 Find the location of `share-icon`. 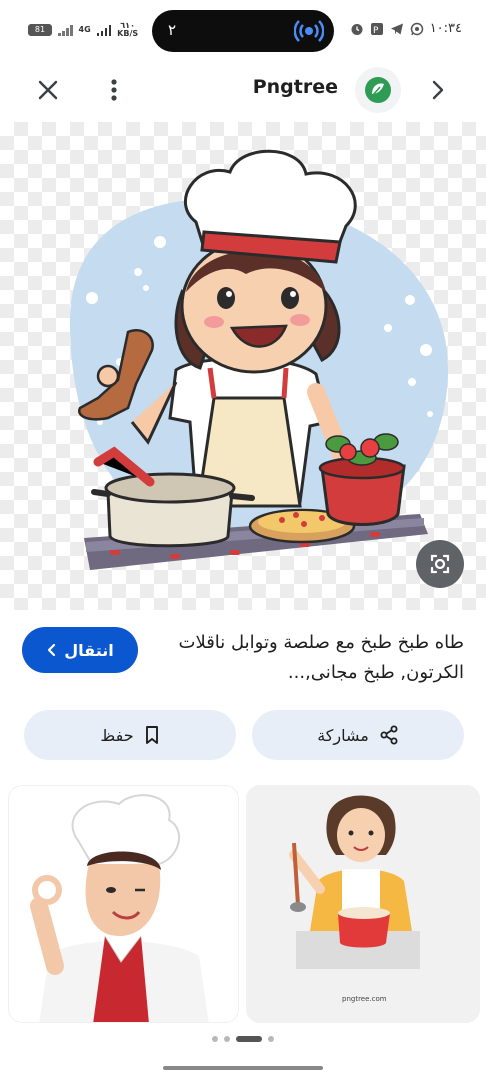

share-icon is located at coordinates (389, 735).